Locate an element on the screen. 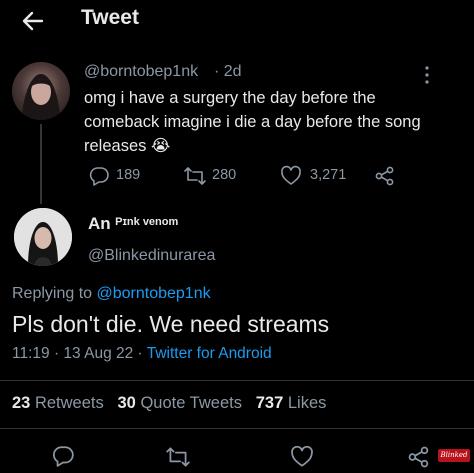 This screenshot has width=474, height=473. main-tweet-text: Pls don't die. We need streams is located at coordinates (171, 324).